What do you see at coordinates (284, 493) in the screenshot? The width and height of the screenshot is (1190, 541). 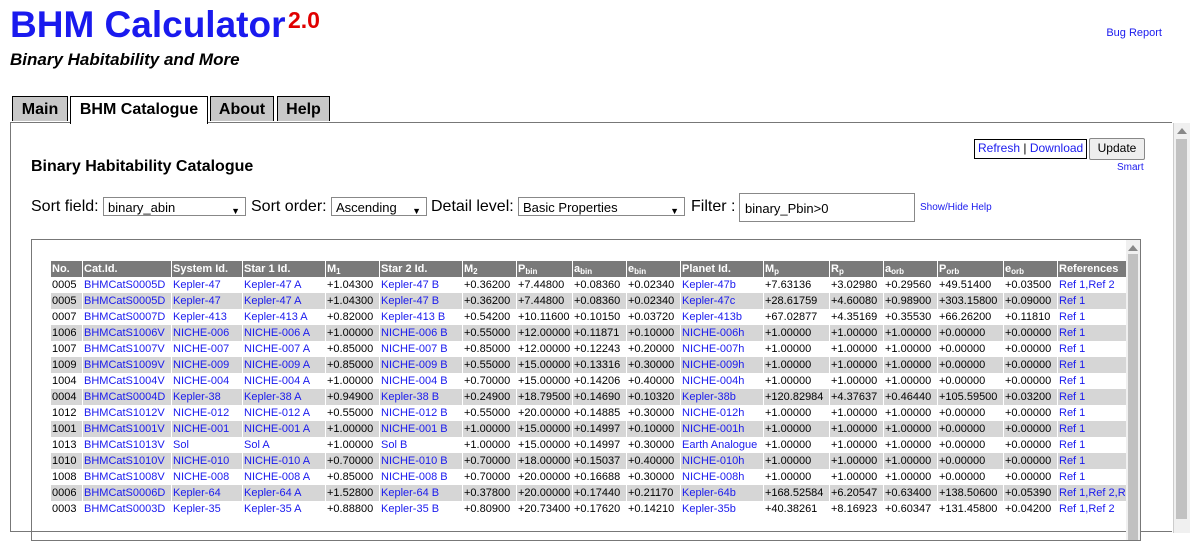 I see `table-link-cell: Kepler-64 A` at bounding box center [284, 493].